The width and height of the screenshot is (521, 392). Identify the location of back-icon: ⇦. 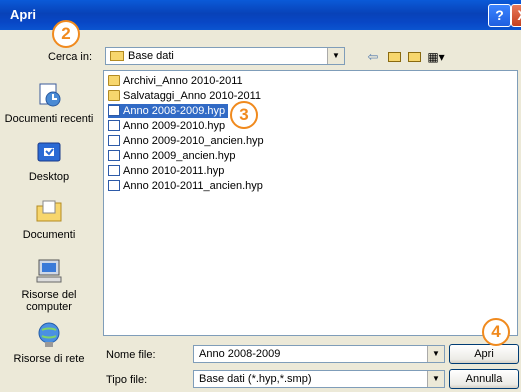
(373, 57).